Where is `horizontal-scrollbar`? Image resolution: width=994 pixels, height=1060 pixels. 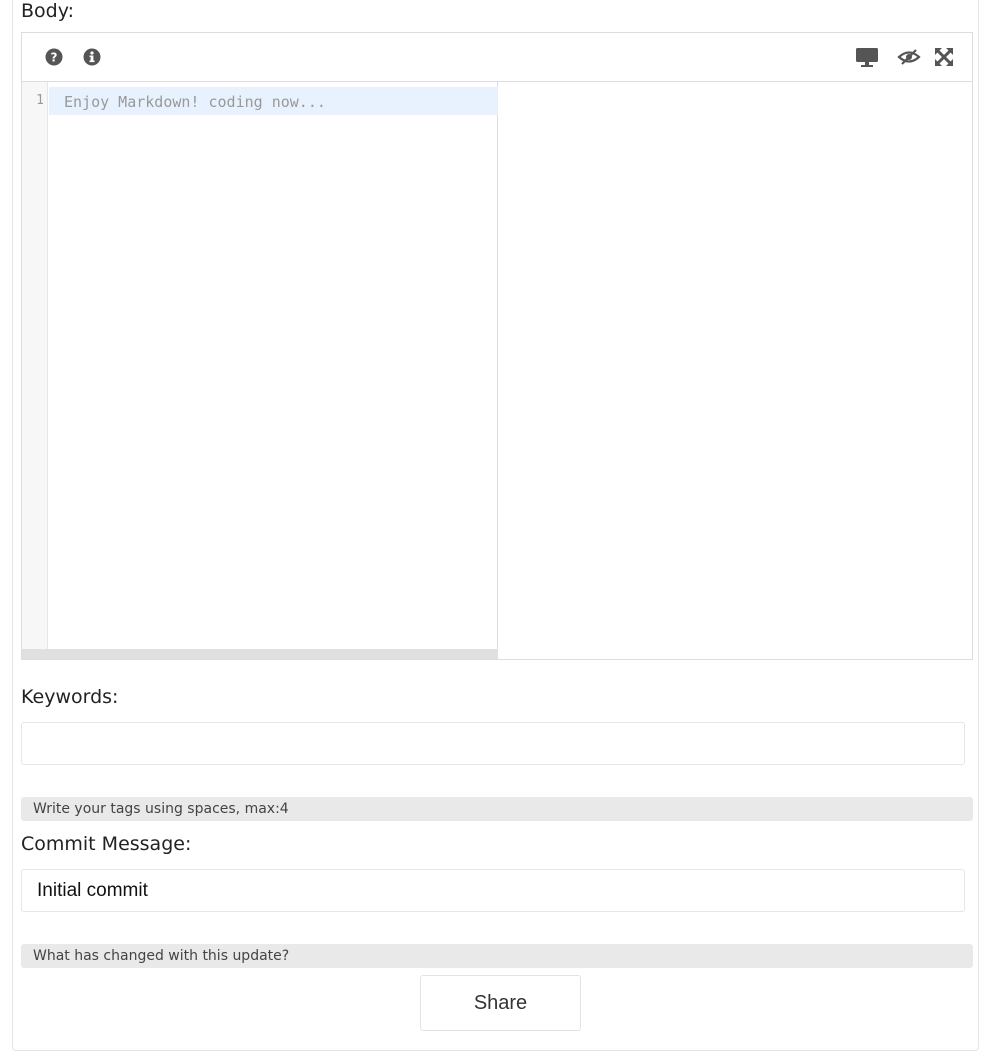 horizontal-scrollbar is located at coordinates (260, 654).